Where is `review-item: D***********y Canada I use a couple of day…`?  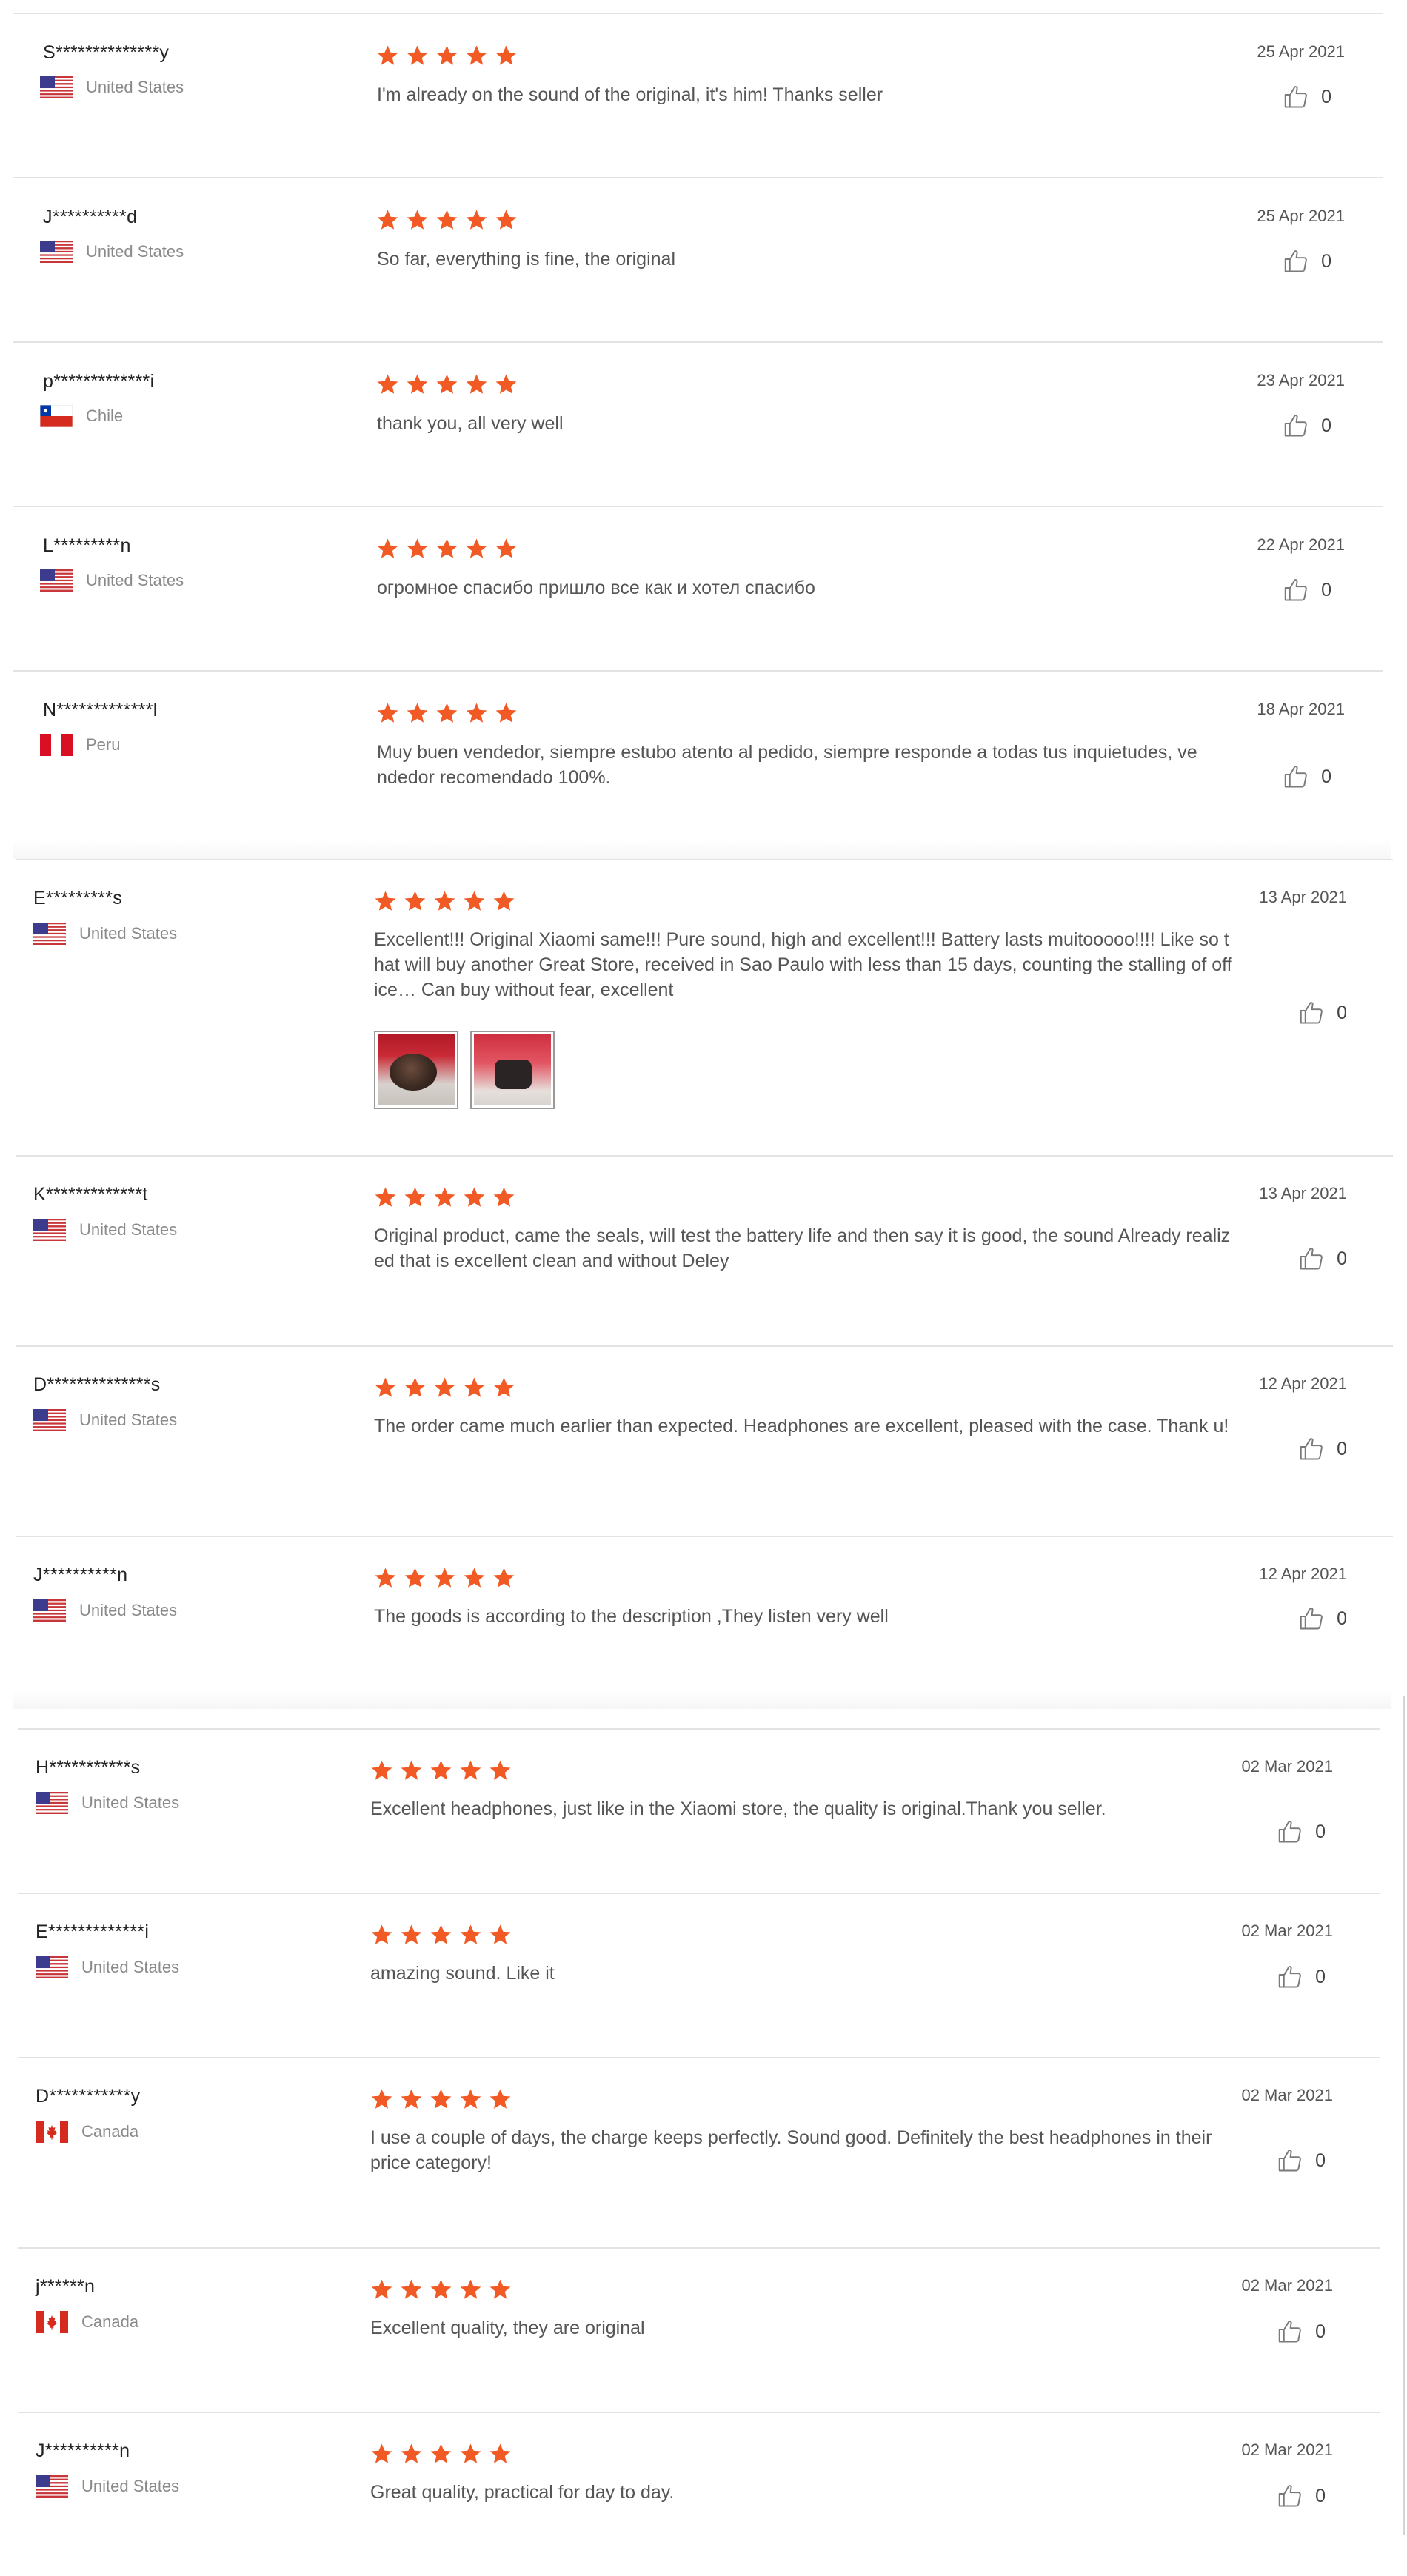 review-item: D***********y Canada I use a couple of day… is located at coordinates (699, 2152).